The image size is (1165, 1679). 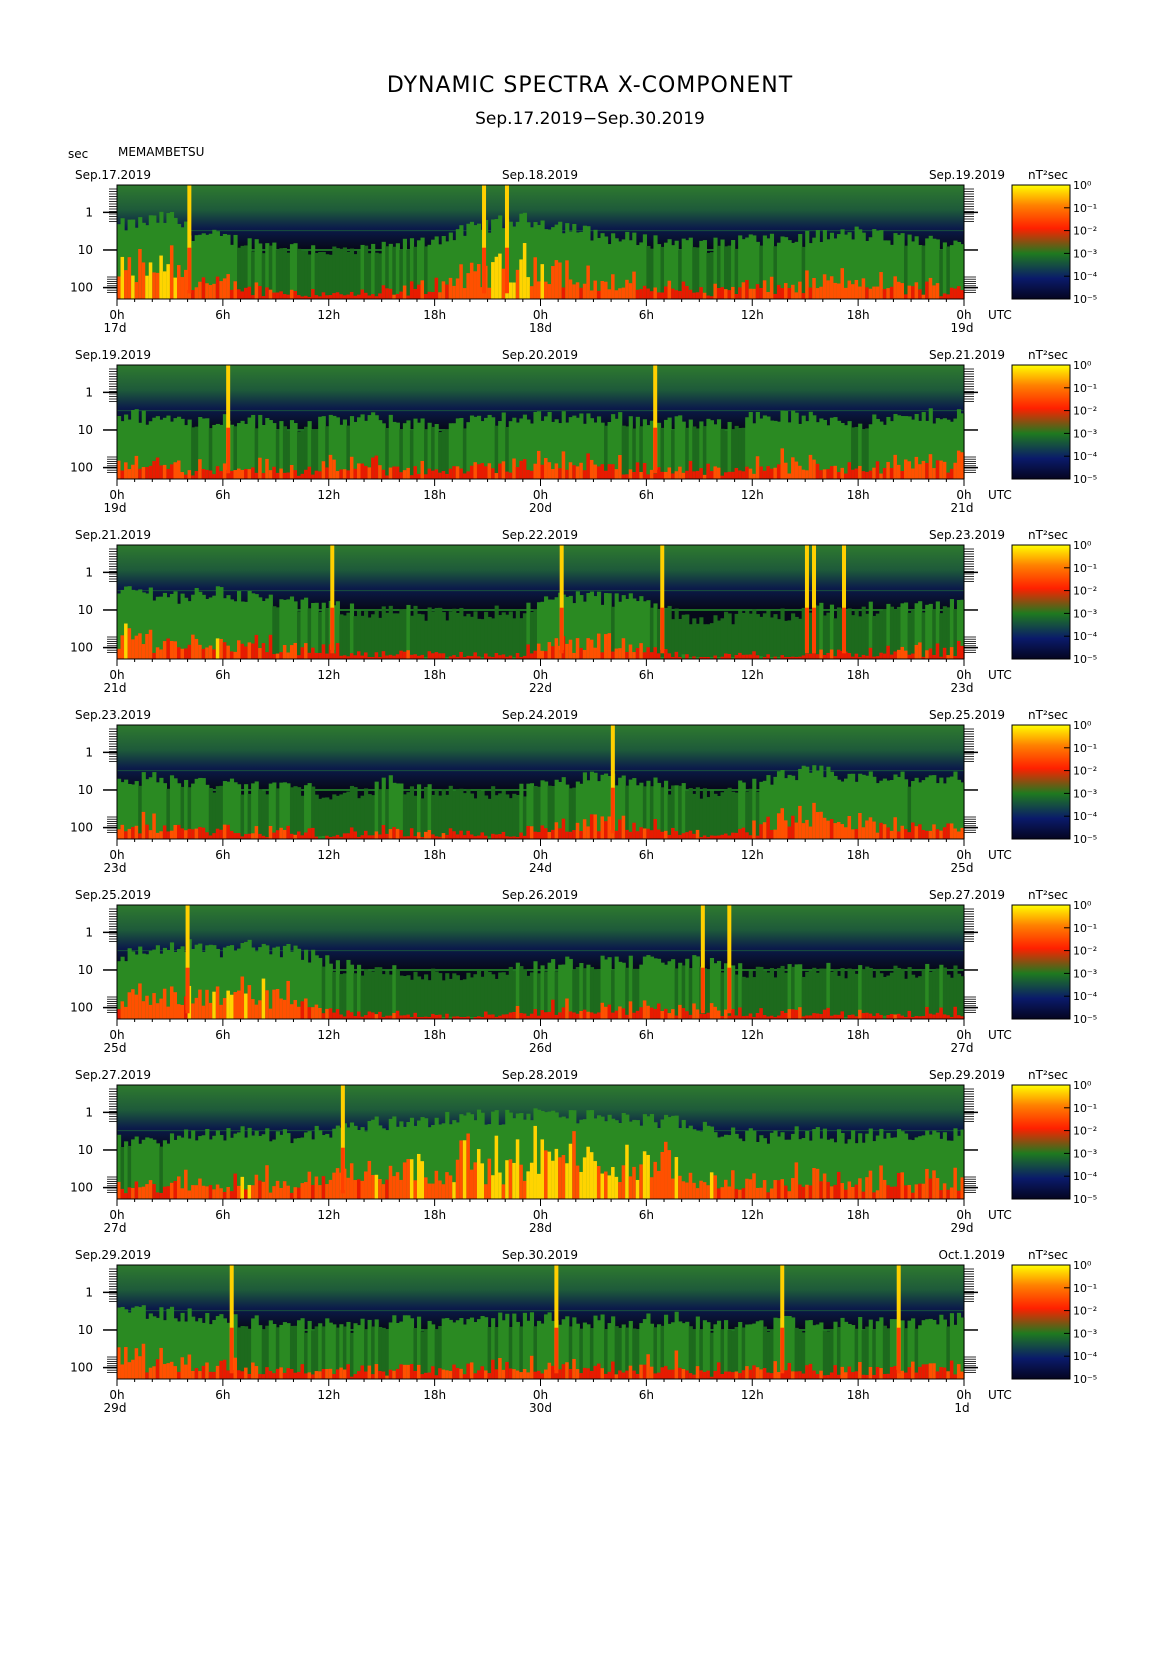 What do you see at coordinates (115, 868) in the screenshot?
I see `day-label-start: 23d` at bounding box center [115, 868].